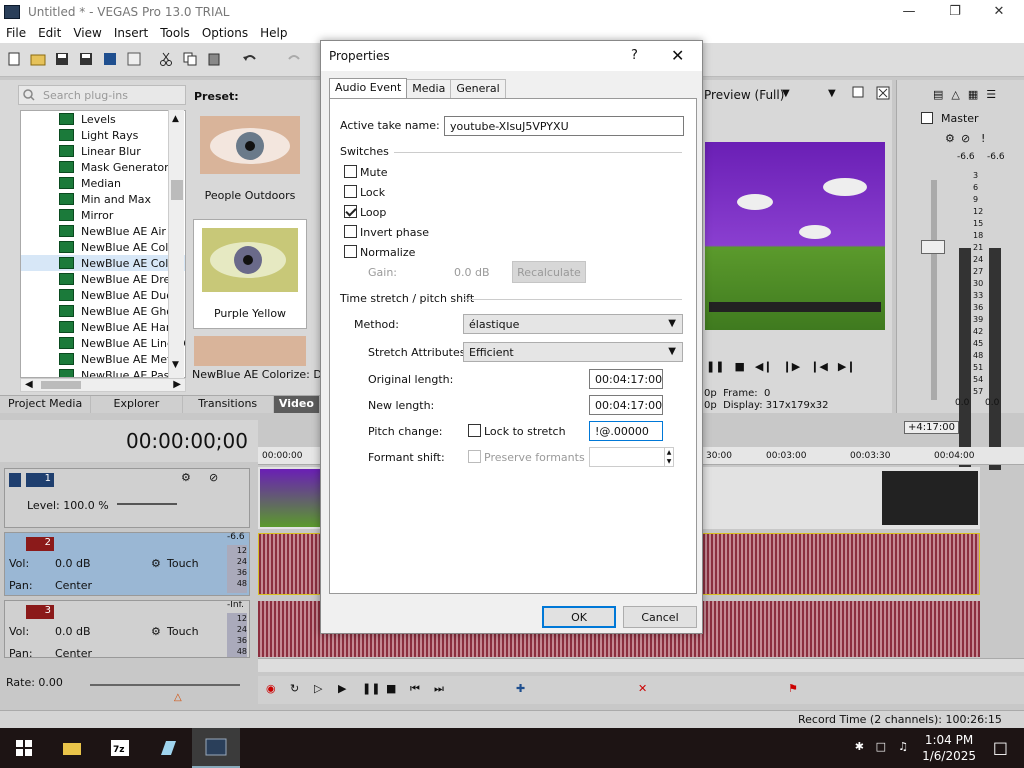  What do you see at coordinates (120, 748) in the screenshot?
I see `7zip-icon: 7z` at bounding box center [120, 748].